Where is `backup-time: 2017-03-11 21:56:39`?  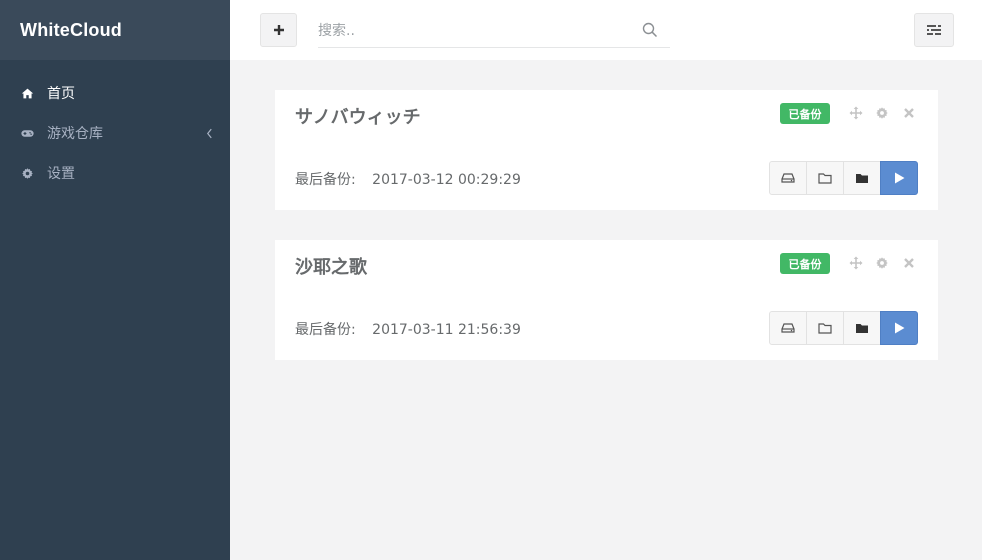 backup-time: 2017-03-11 21:56:39 is located at coordinates (446, 330).